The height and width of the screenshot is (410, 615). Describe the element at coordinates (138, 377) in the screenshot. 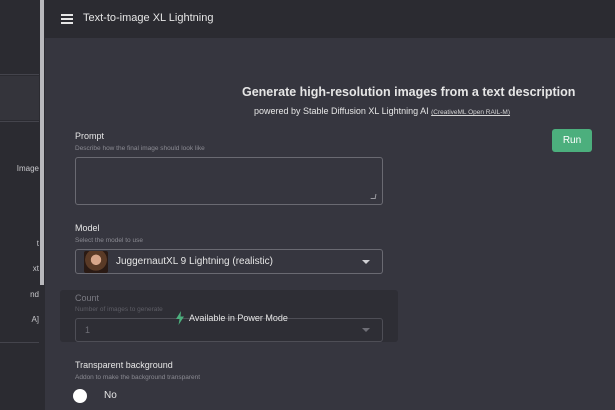

I see `transparent-hint: Addon to make the background transparent` at that location.